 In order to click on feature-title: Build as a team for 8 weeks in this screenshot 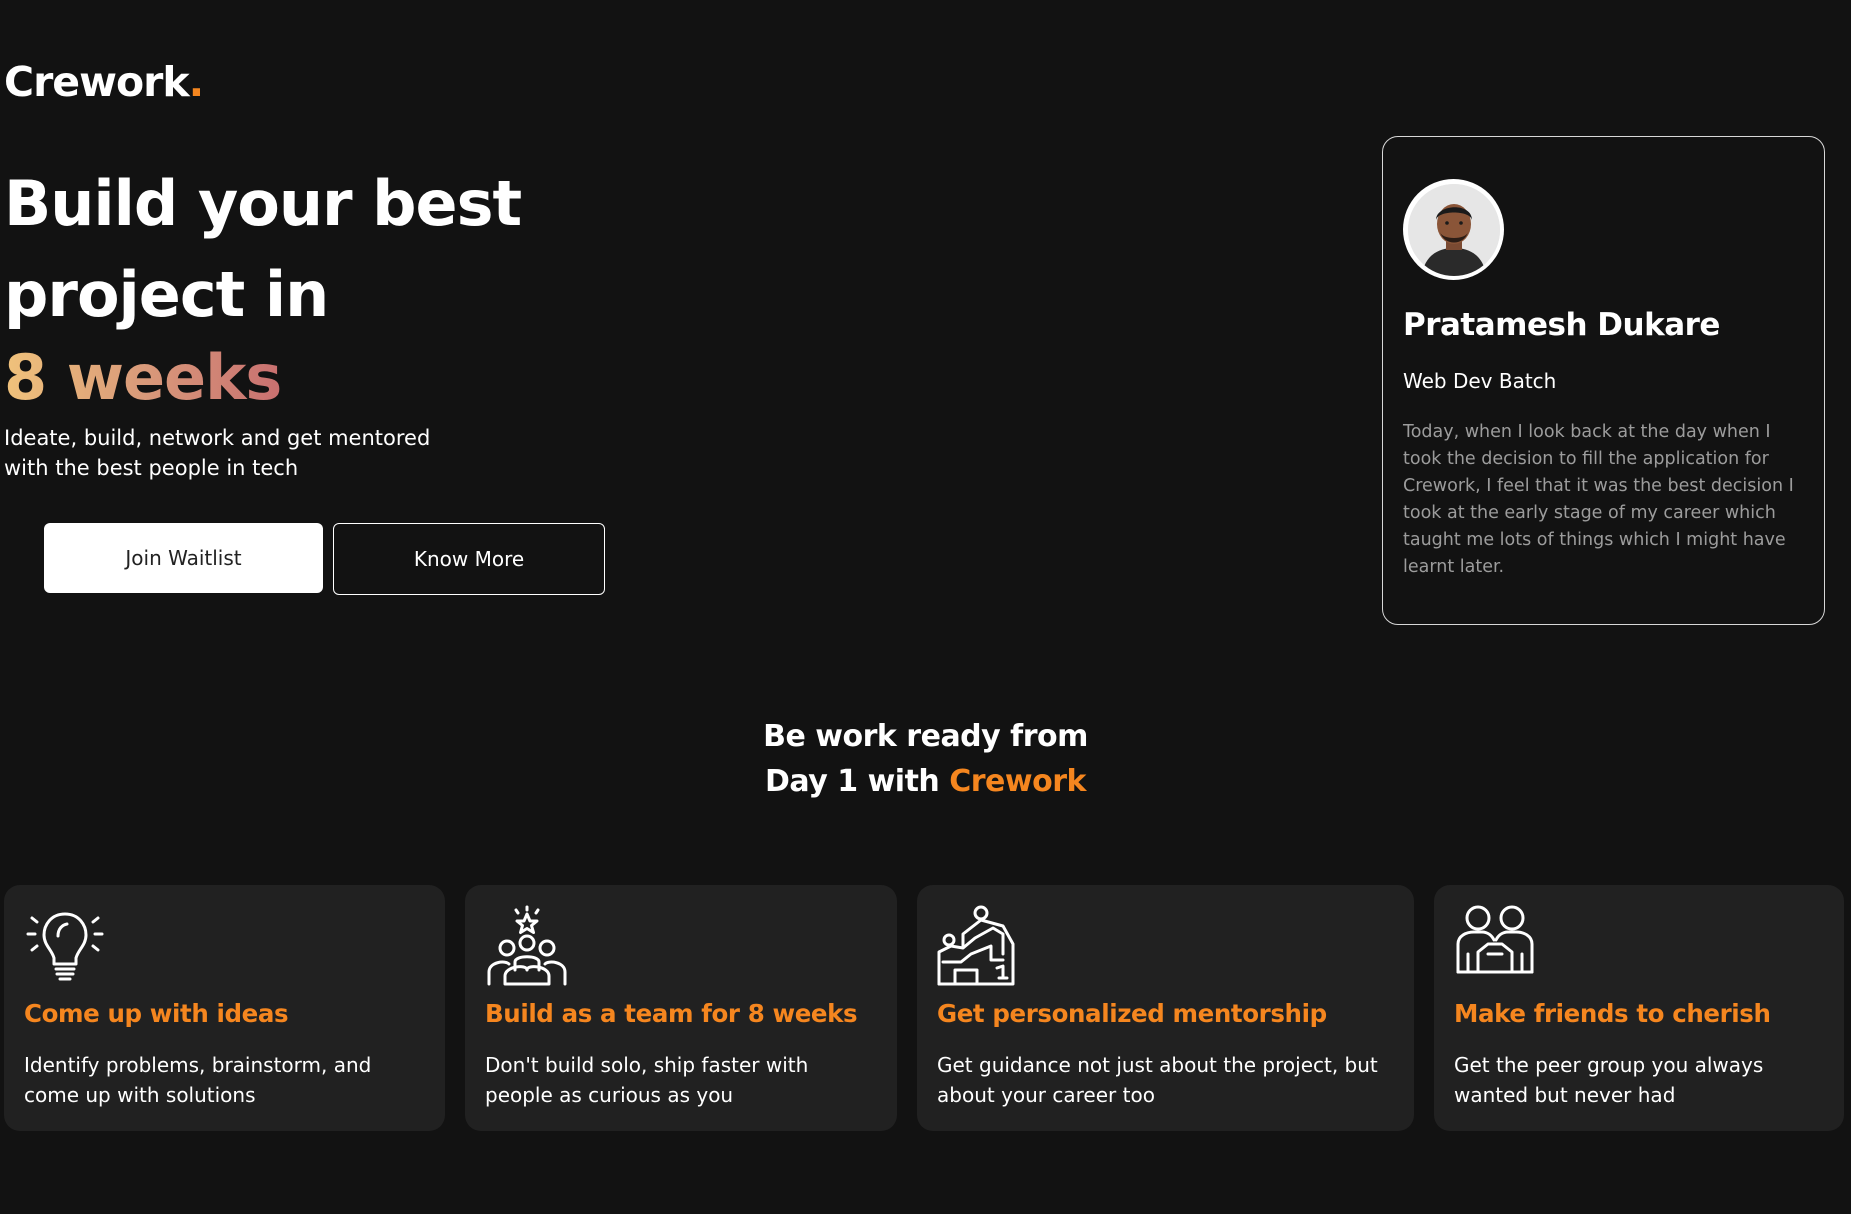, I will do `click(671, 1013)`.